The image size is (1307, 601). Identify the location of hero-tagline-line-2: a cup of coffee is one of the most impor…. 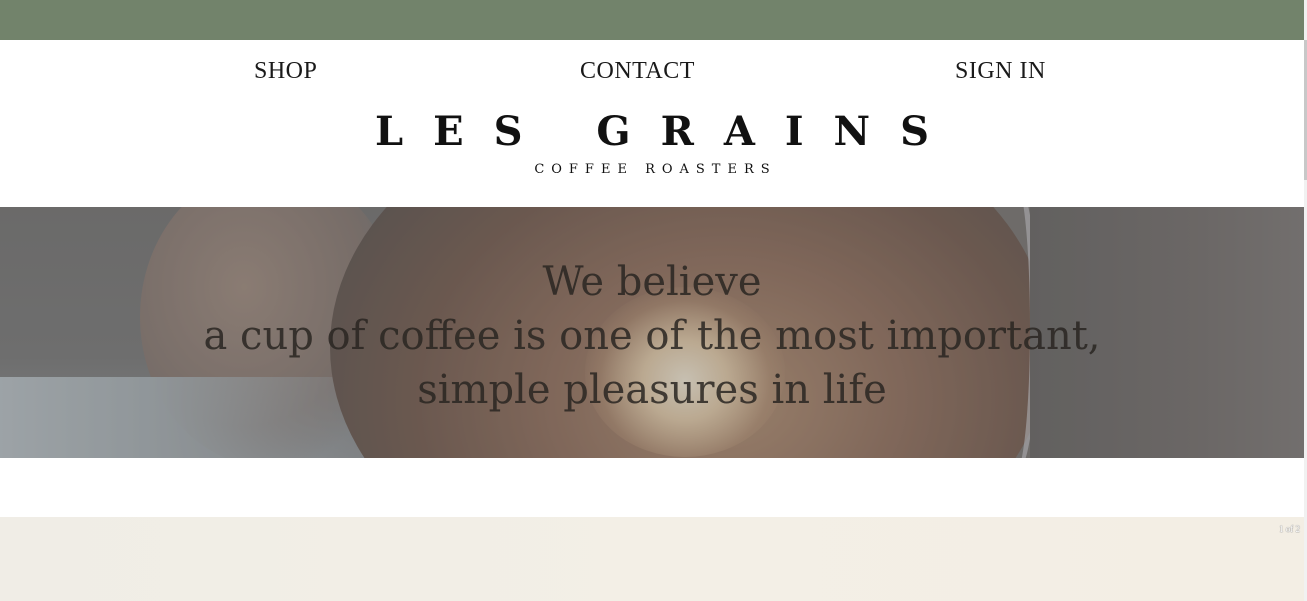
(652, 336).